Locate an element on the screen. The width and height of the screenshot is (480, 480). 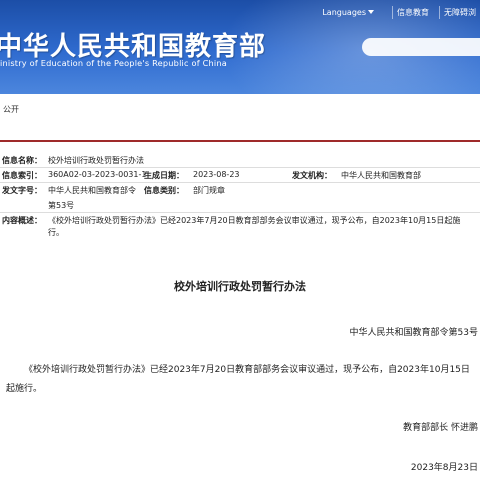
info-docno-value-2: 第53号 is located at coordinates (61, 205).